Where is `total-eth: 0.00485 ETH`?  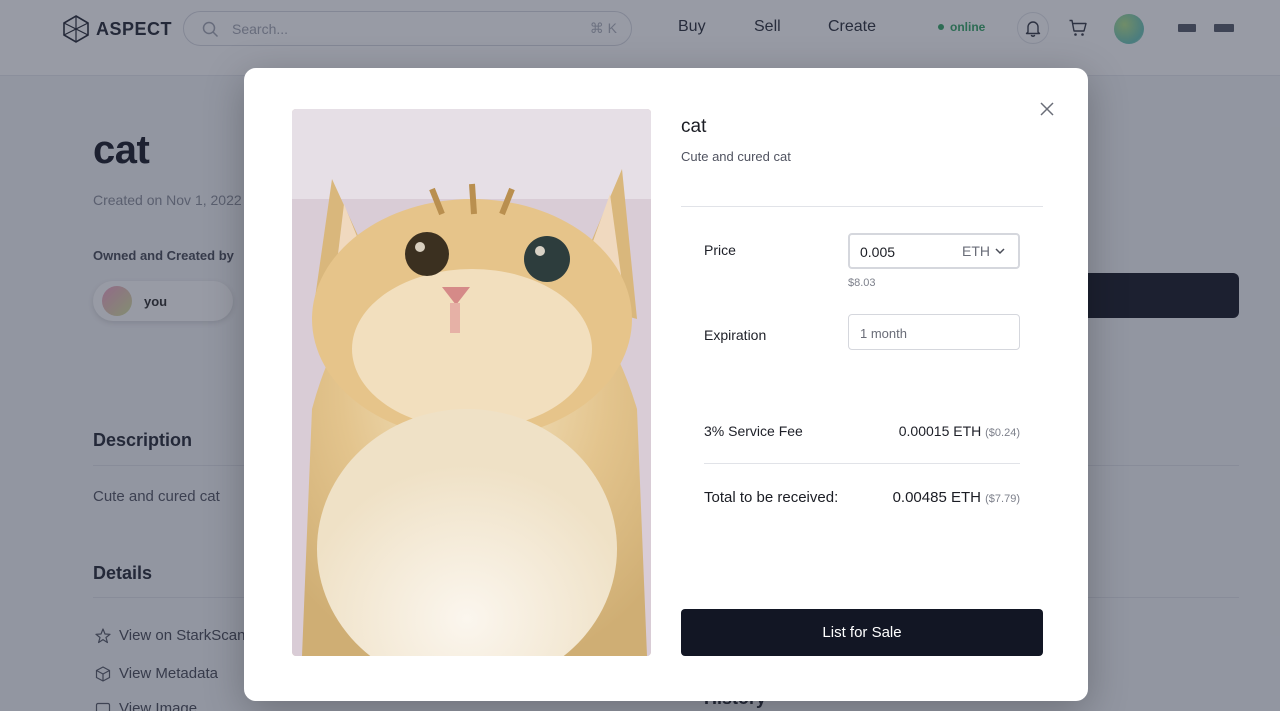
total-eth: 0.00485 ETH is located at coordinates (936, 497).